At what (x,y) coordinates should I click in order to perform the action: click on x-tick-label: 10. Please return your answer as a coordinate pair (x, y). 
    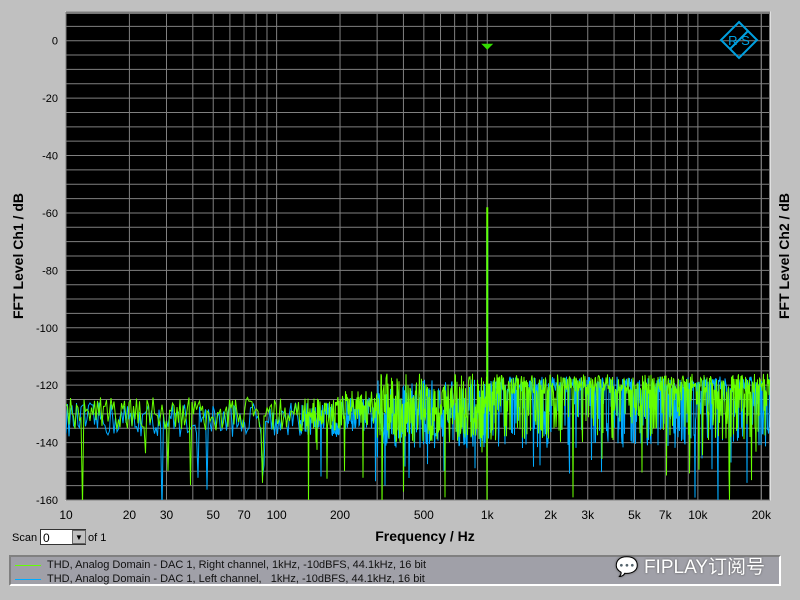
    Looking at the image, I should click on (66, 515).